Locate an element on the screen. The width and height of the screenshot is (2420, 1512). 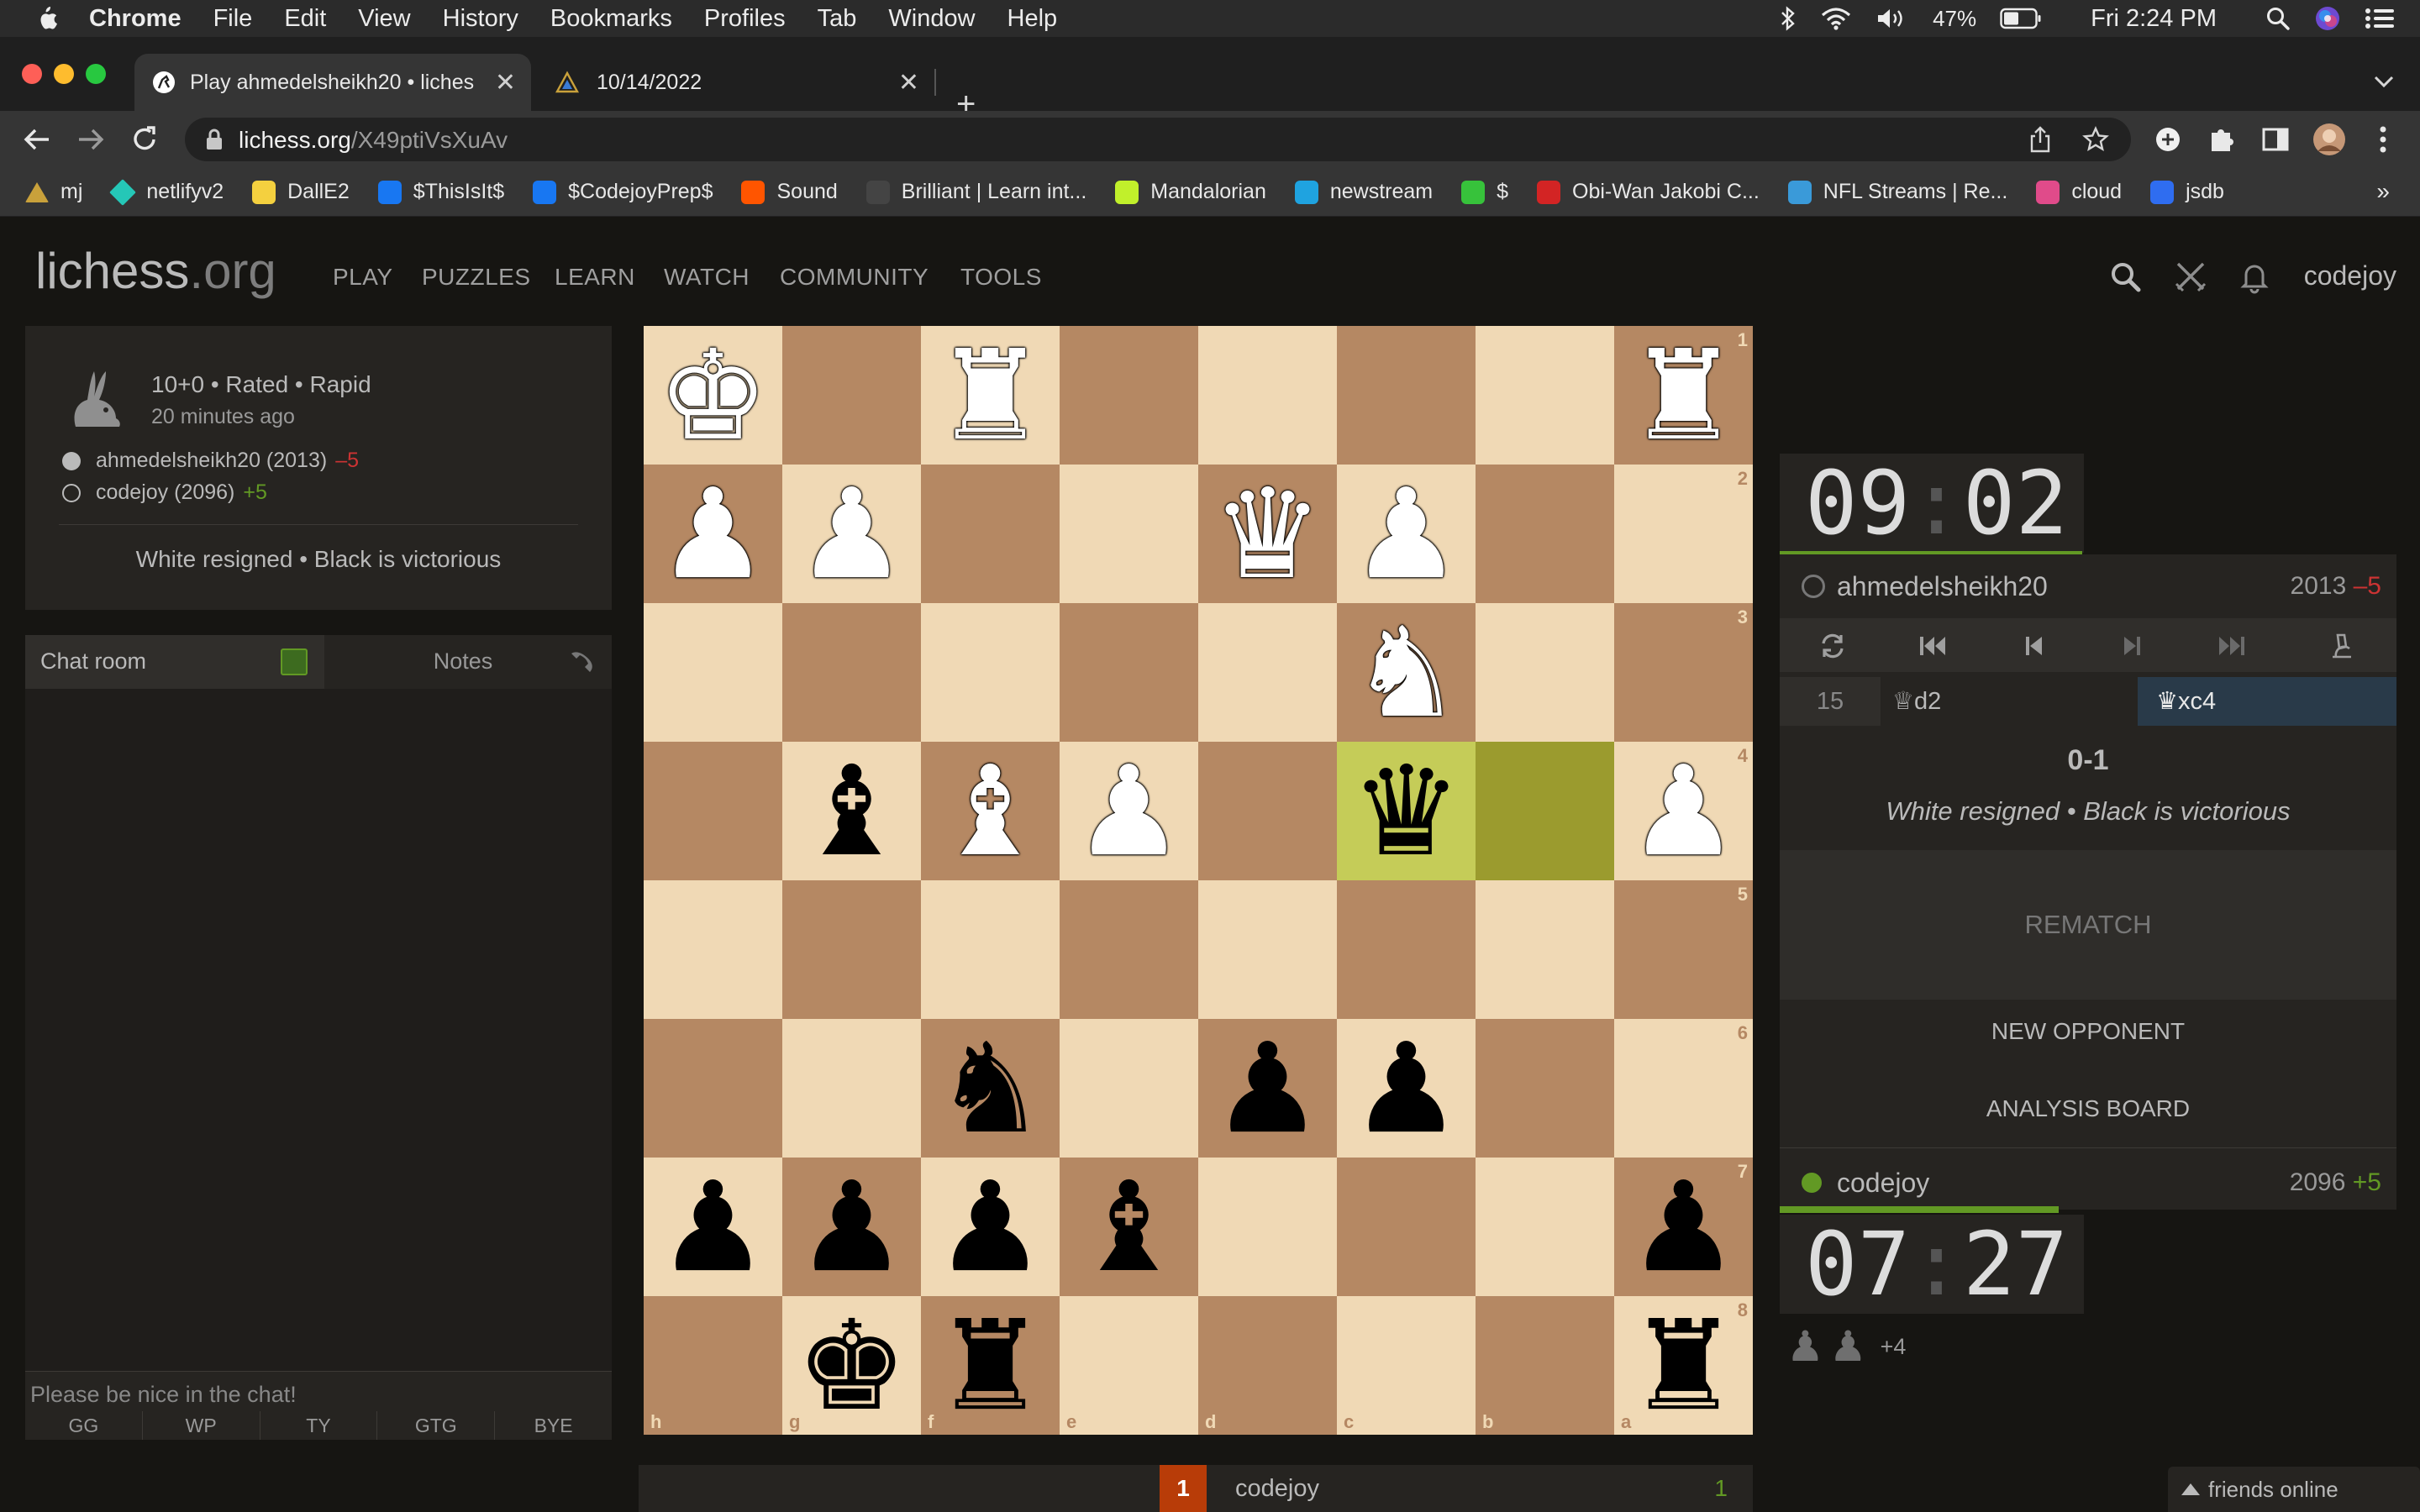
board-square-b1 is located at coordinates (1545, 395).